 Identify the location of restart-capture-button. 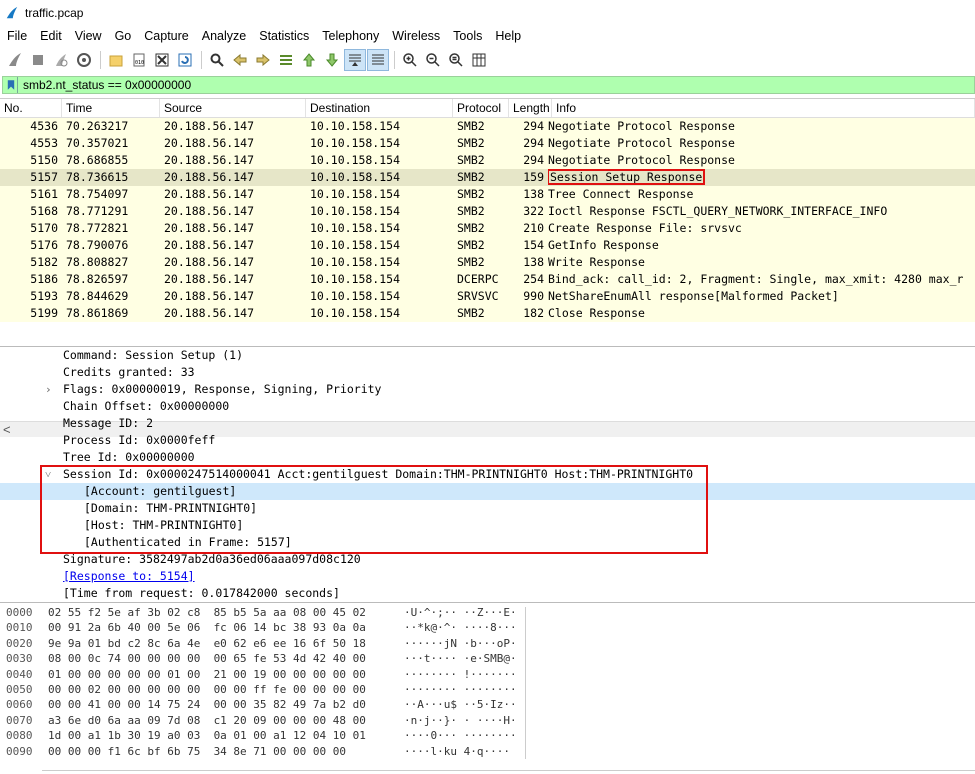
(61, 60).